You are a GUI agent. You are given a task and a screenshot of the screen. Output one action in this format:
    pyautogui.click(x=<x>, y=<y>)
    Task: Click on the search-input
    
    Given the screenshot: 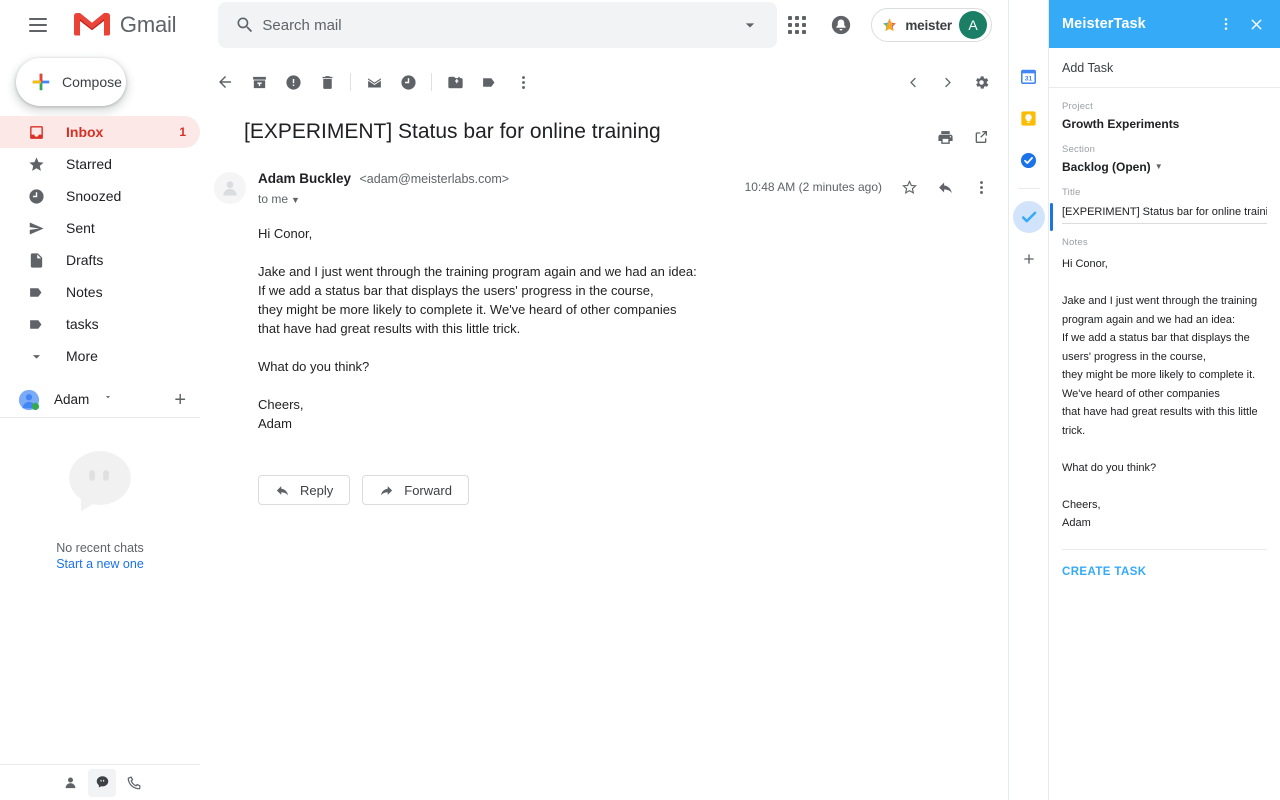 What is the action you would take?
    pyautogui.click(x=498, y=25)
    